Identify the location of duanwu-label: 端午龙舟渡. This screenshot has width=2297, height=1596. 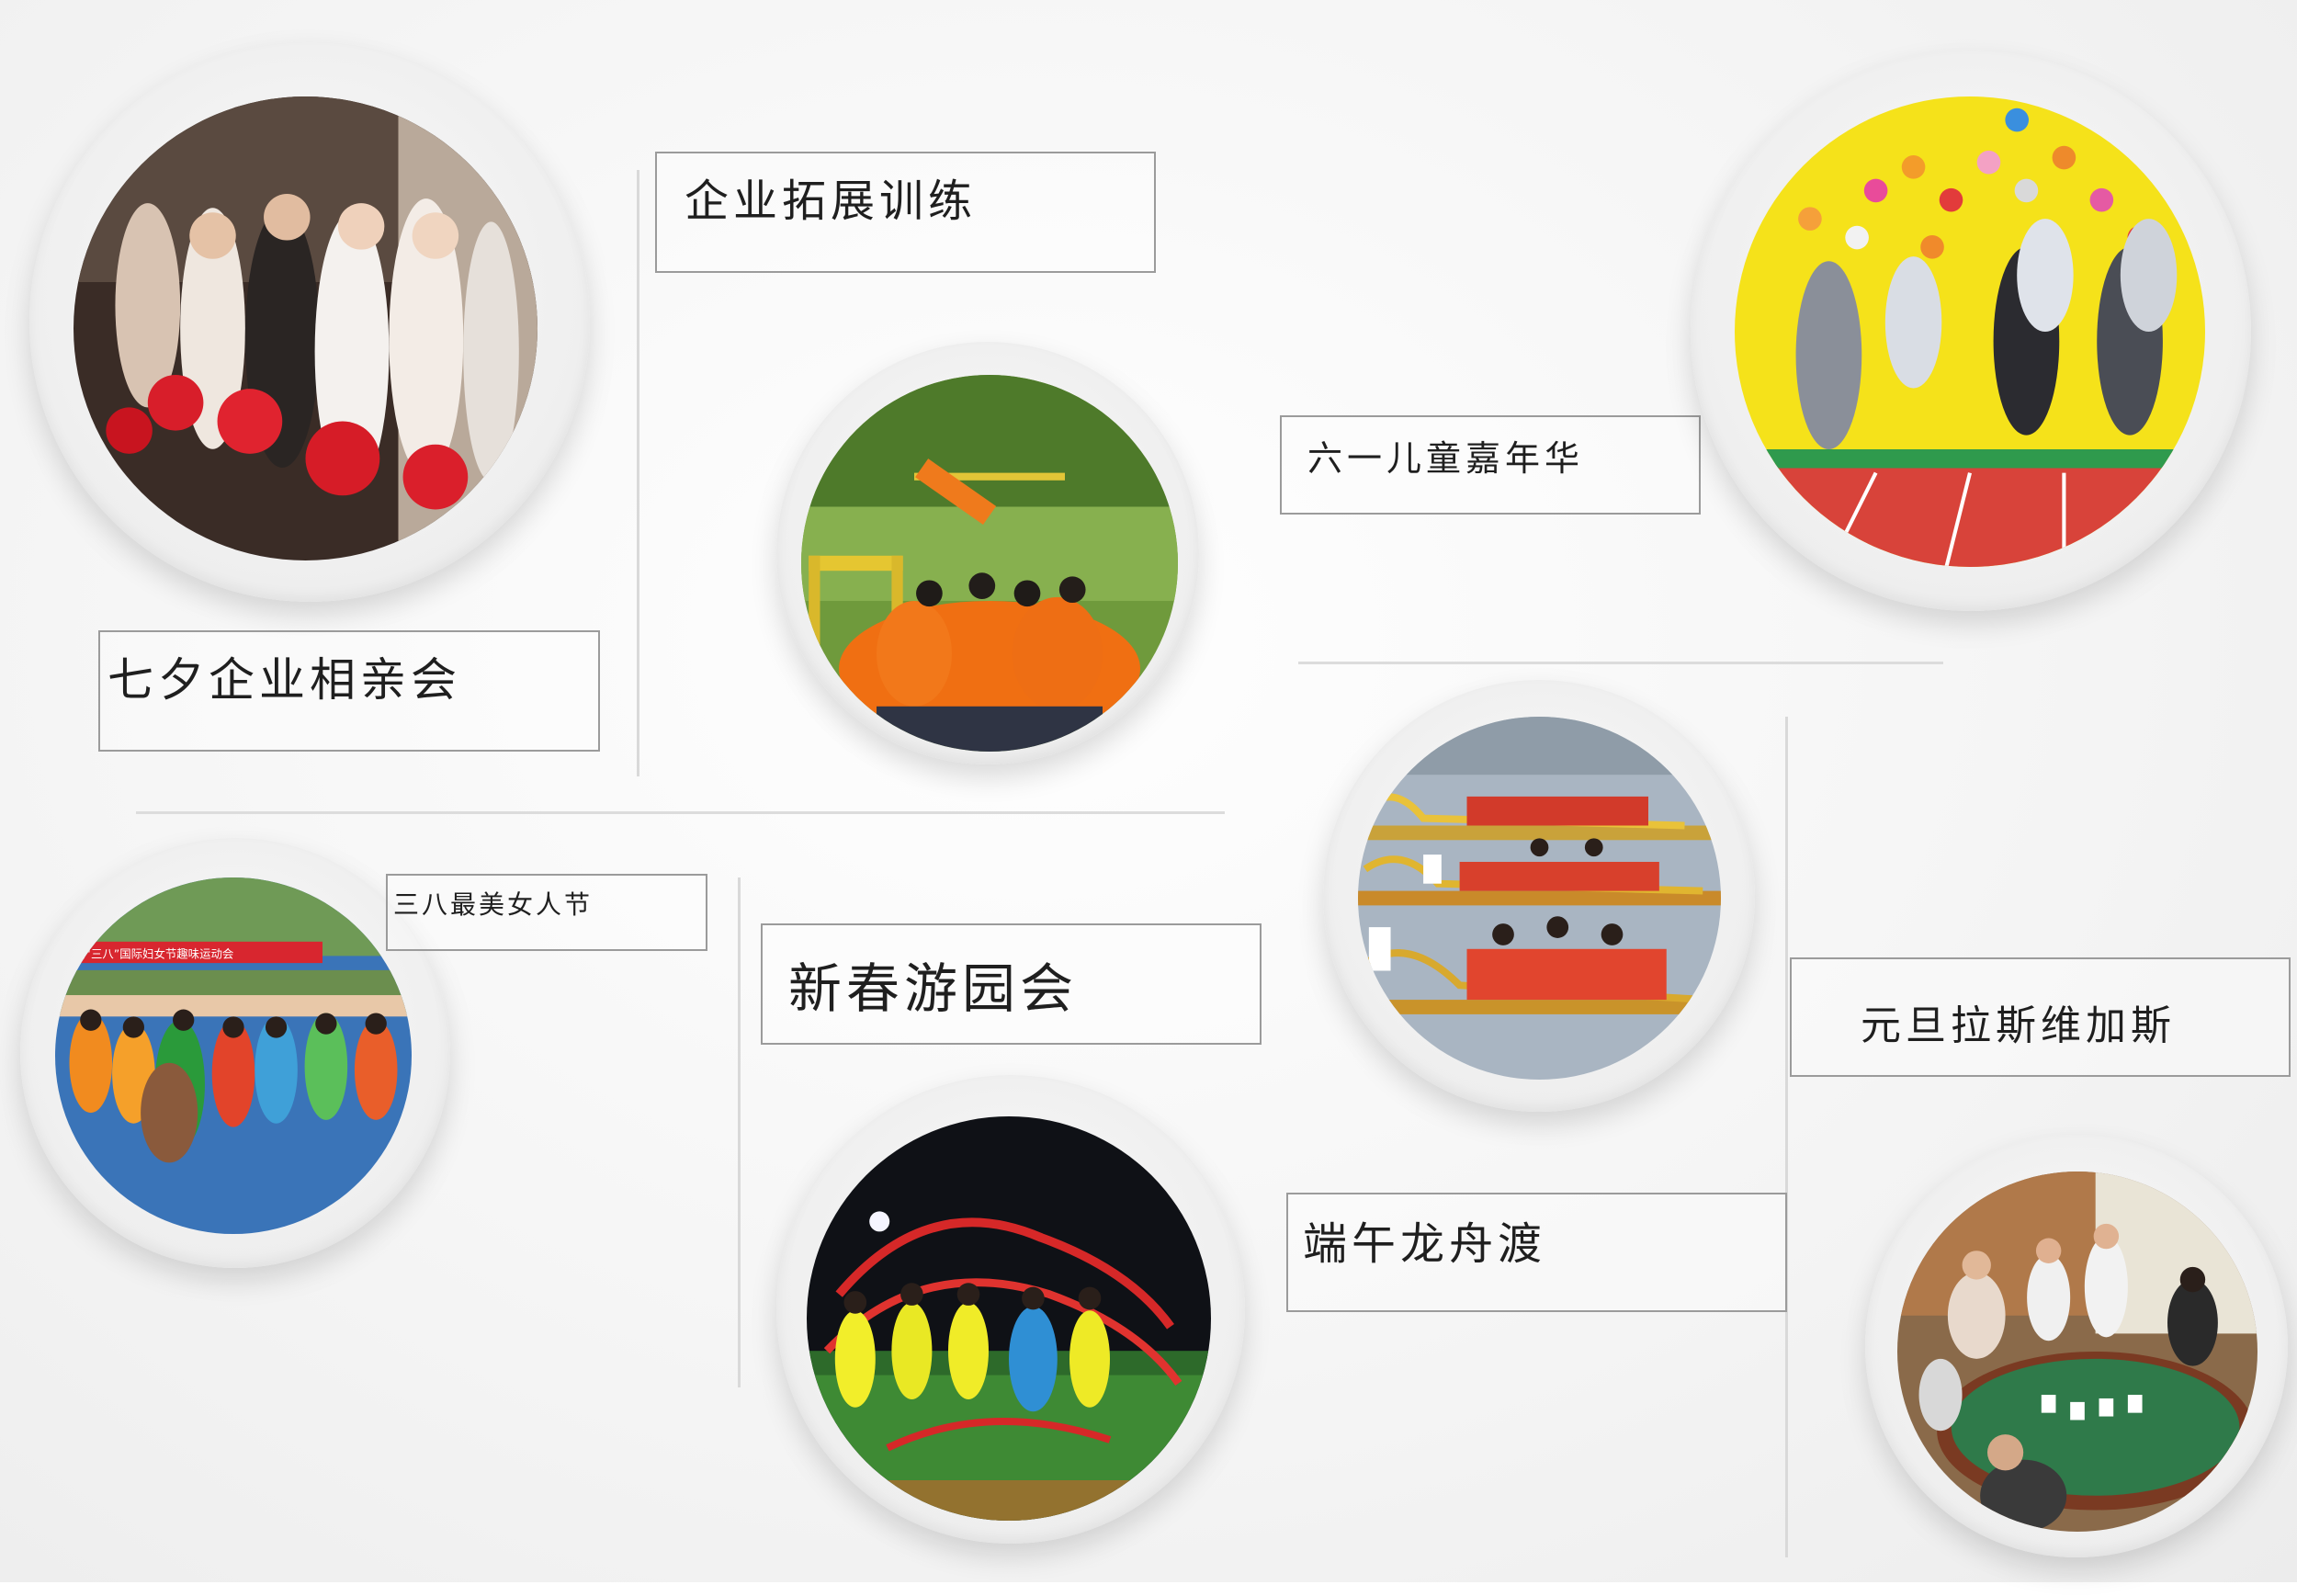
(1425, 1244).